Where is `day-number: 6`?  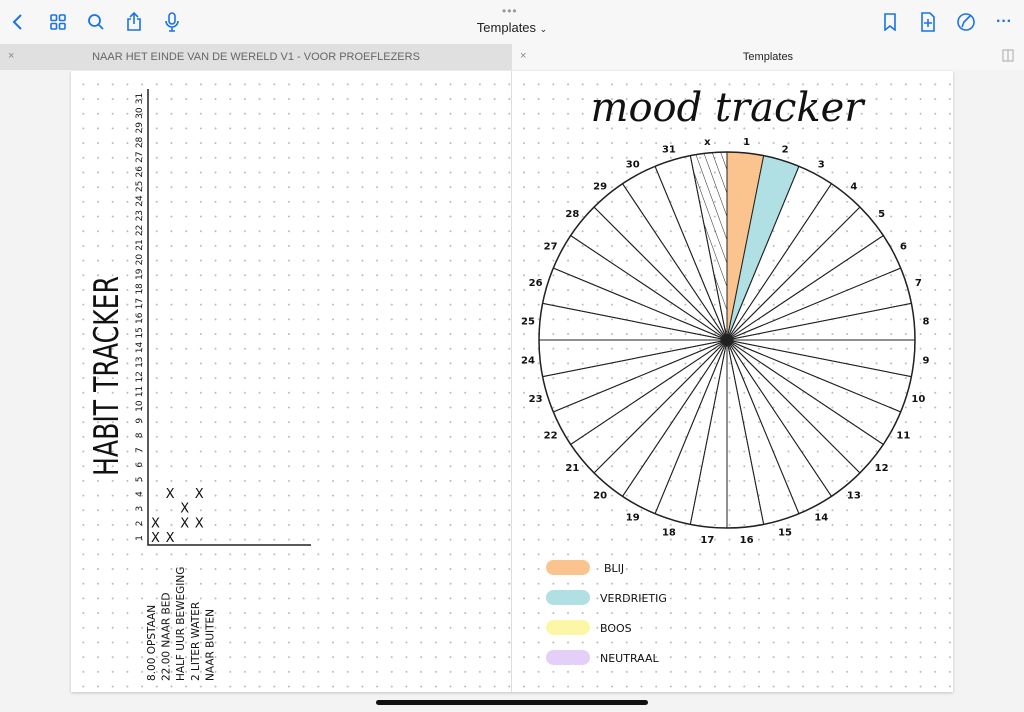
day-number: 6 is located at coordinates (140, 465).